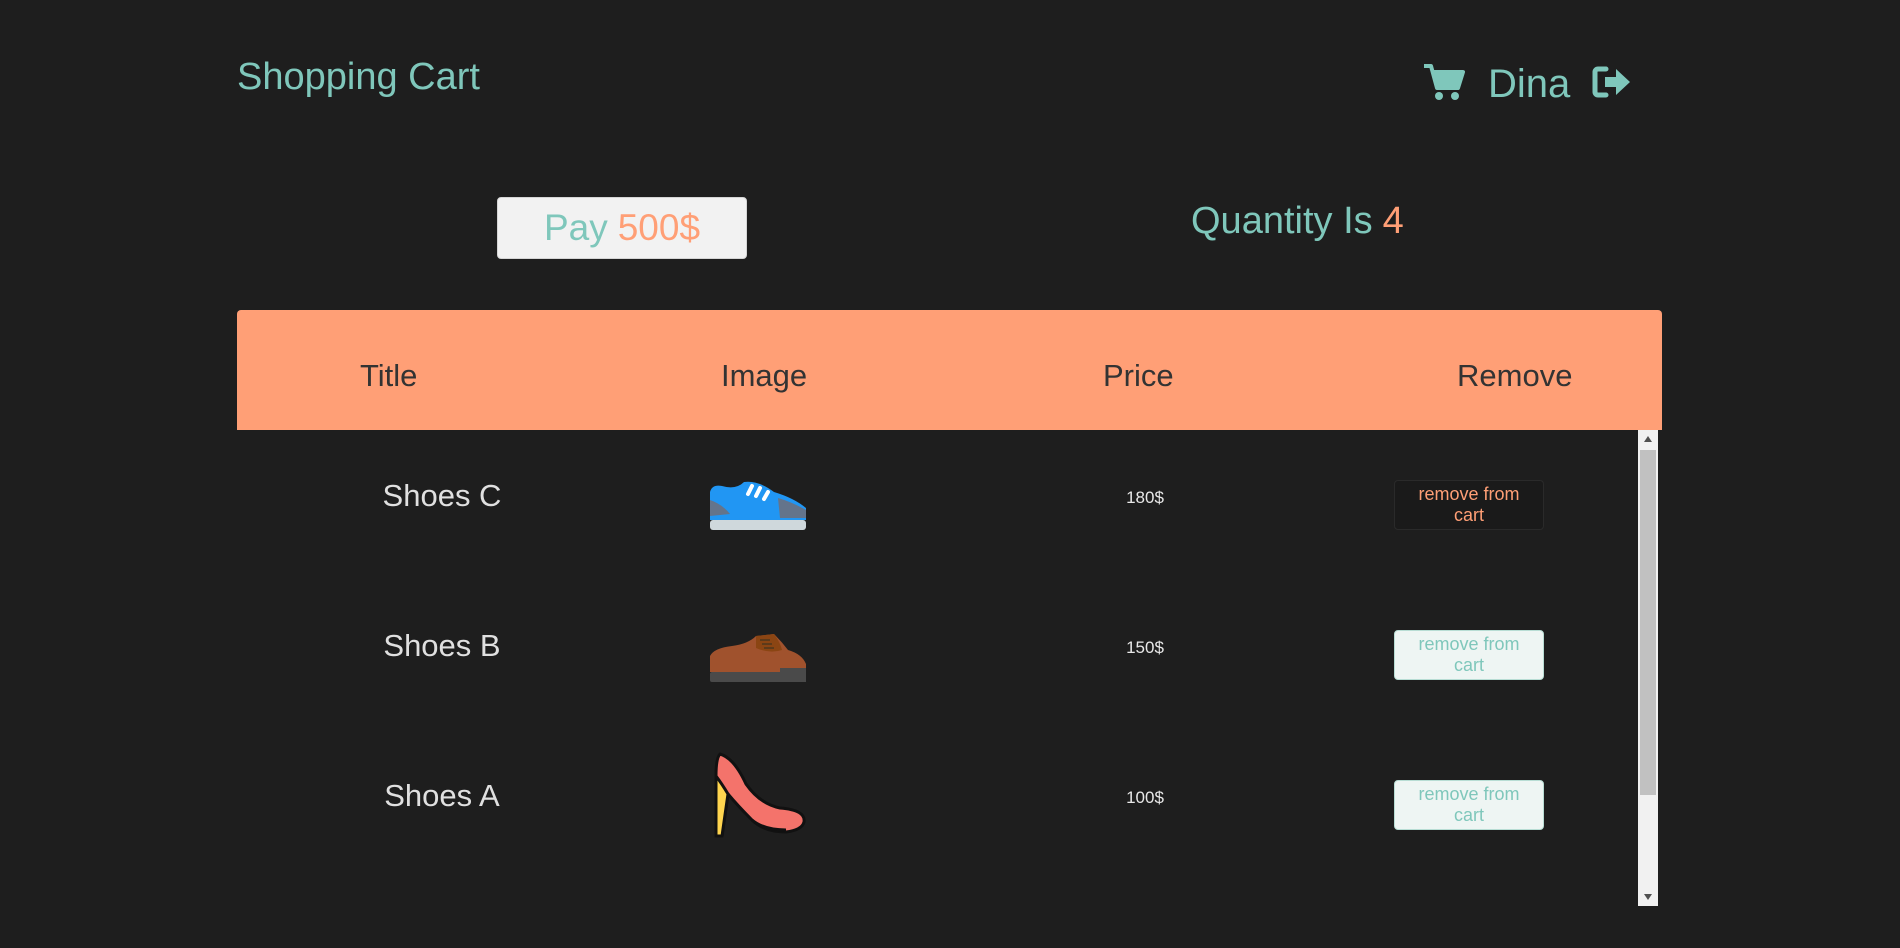 The height and width of the screenshot is (948, 1900). What do you see at coordinates (1145, 497) in the screenshot?
I see `item-price: 180$` at bounding box center [1145, 497].